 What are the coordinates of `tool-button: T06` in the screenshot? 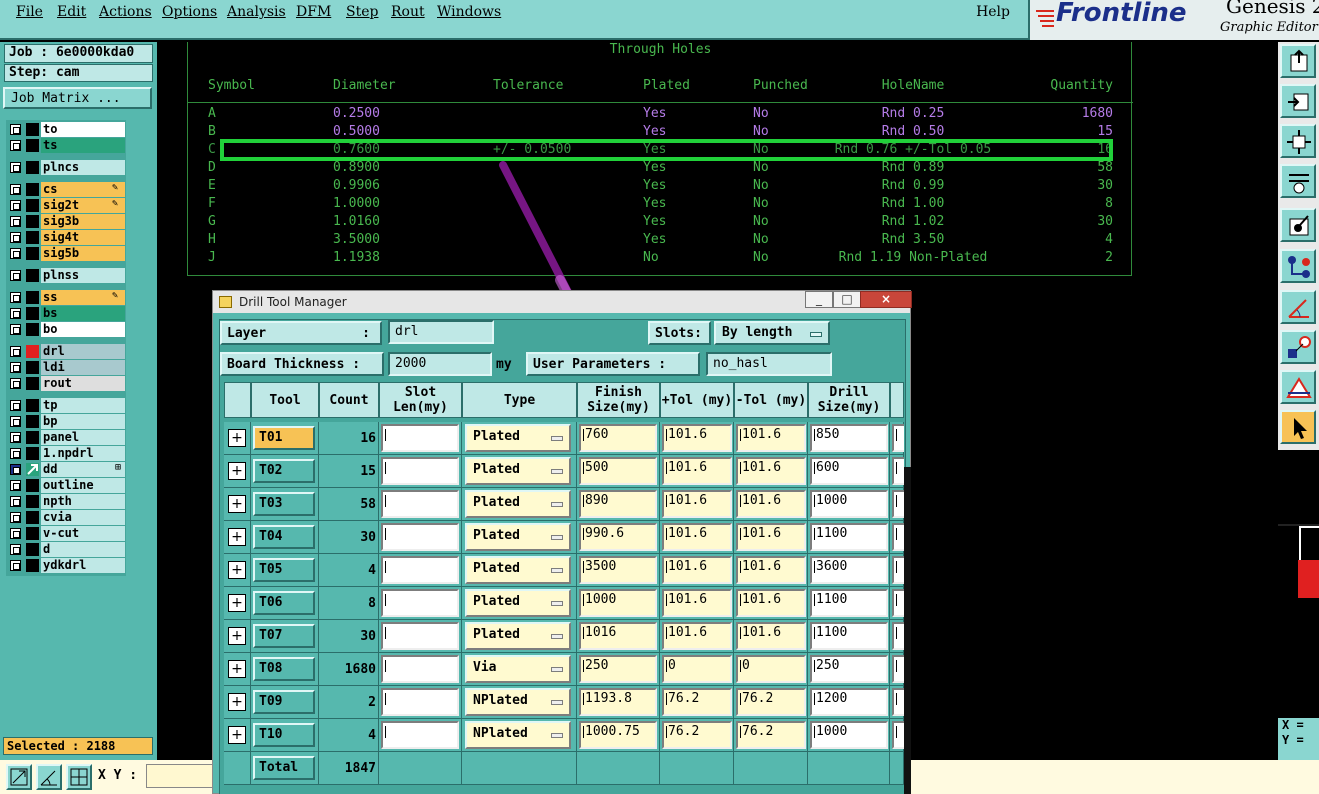 It's located at (284, 603).